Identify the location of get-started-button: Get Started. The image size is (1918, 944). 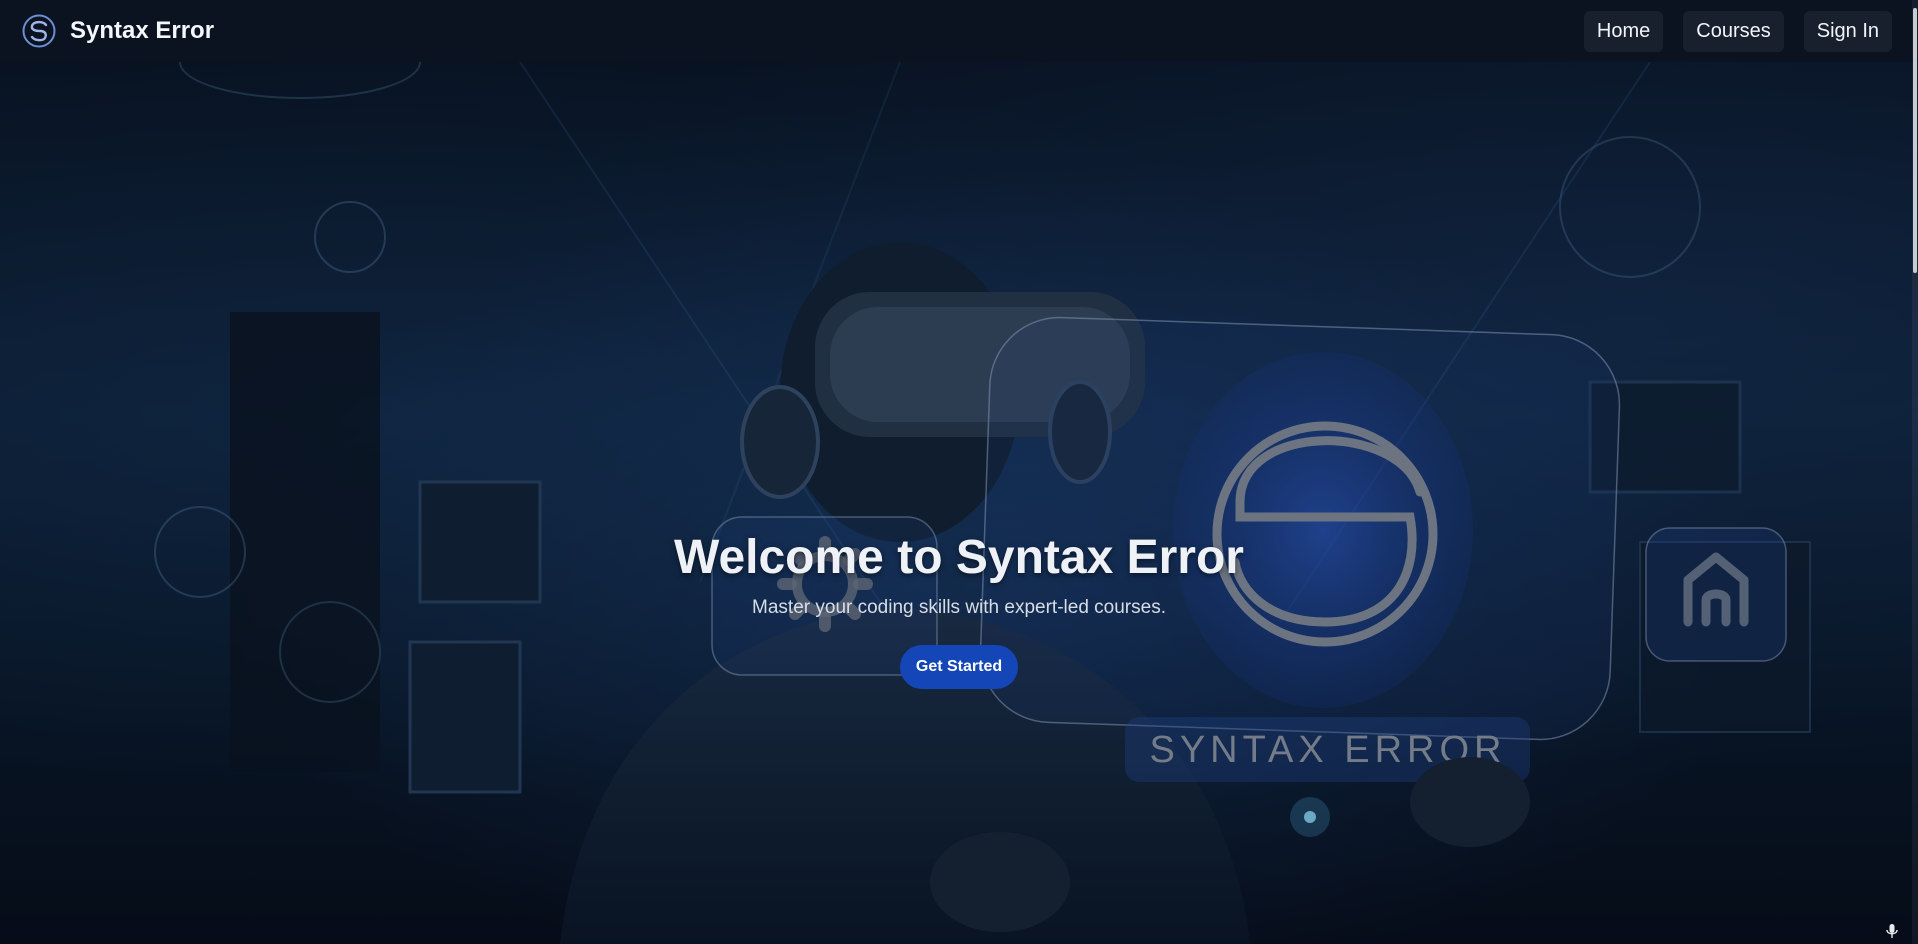
(959, 667).